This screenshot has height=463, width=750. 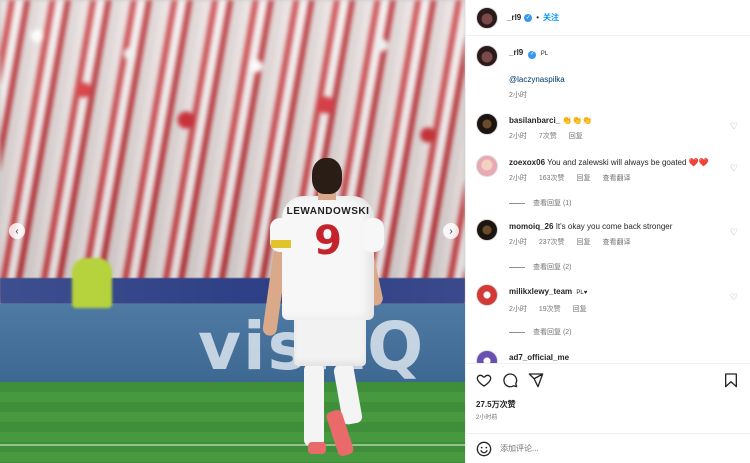 What do you see at coordinates (550, 309) in the screenshot?
I see `comment-likes: 19次赞` at bounding box center [550, 309].